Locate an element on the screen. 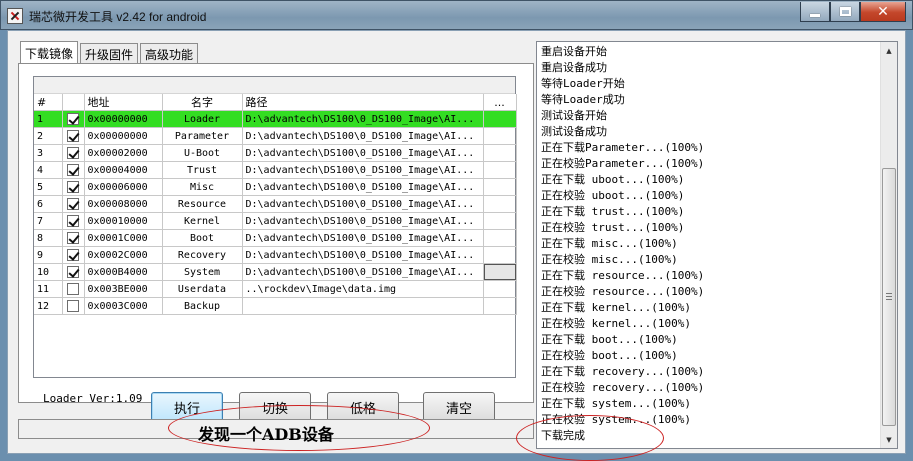  table-row: 12 0x0003C000 Backup is located at coordinates (275, 306).